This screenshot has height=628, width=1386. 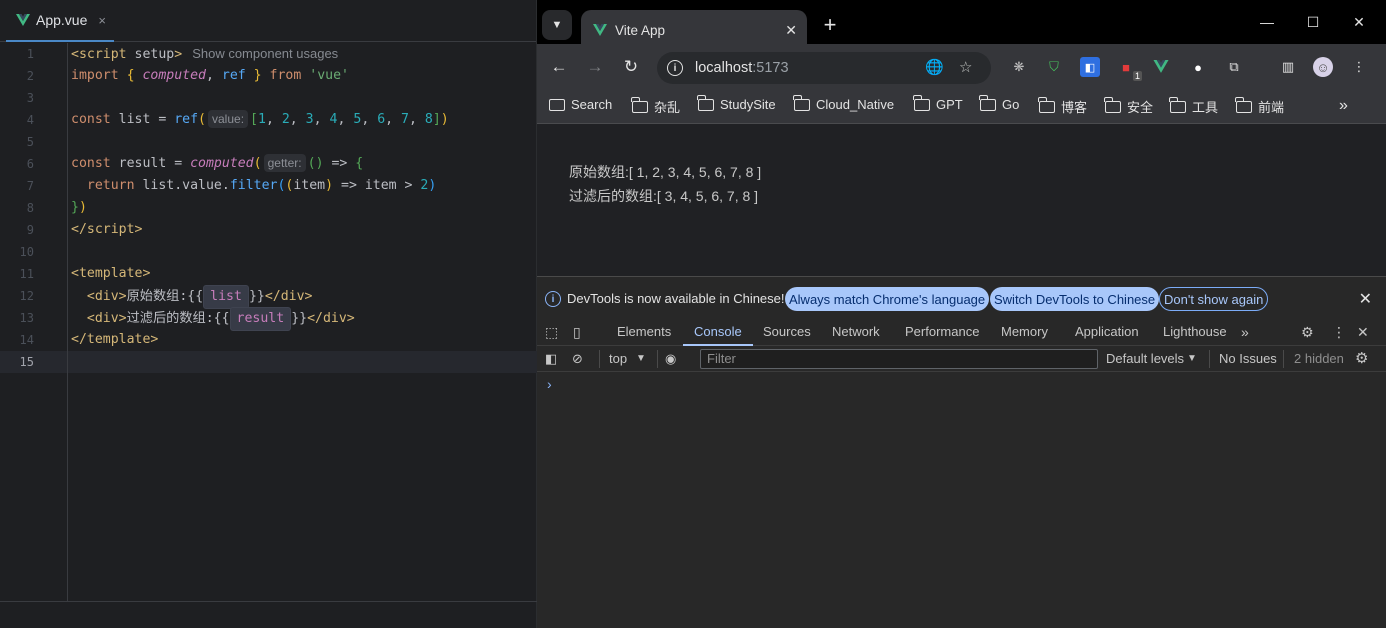 I want to click on usages-hint: Show component usages, so click(x=265, y=53).